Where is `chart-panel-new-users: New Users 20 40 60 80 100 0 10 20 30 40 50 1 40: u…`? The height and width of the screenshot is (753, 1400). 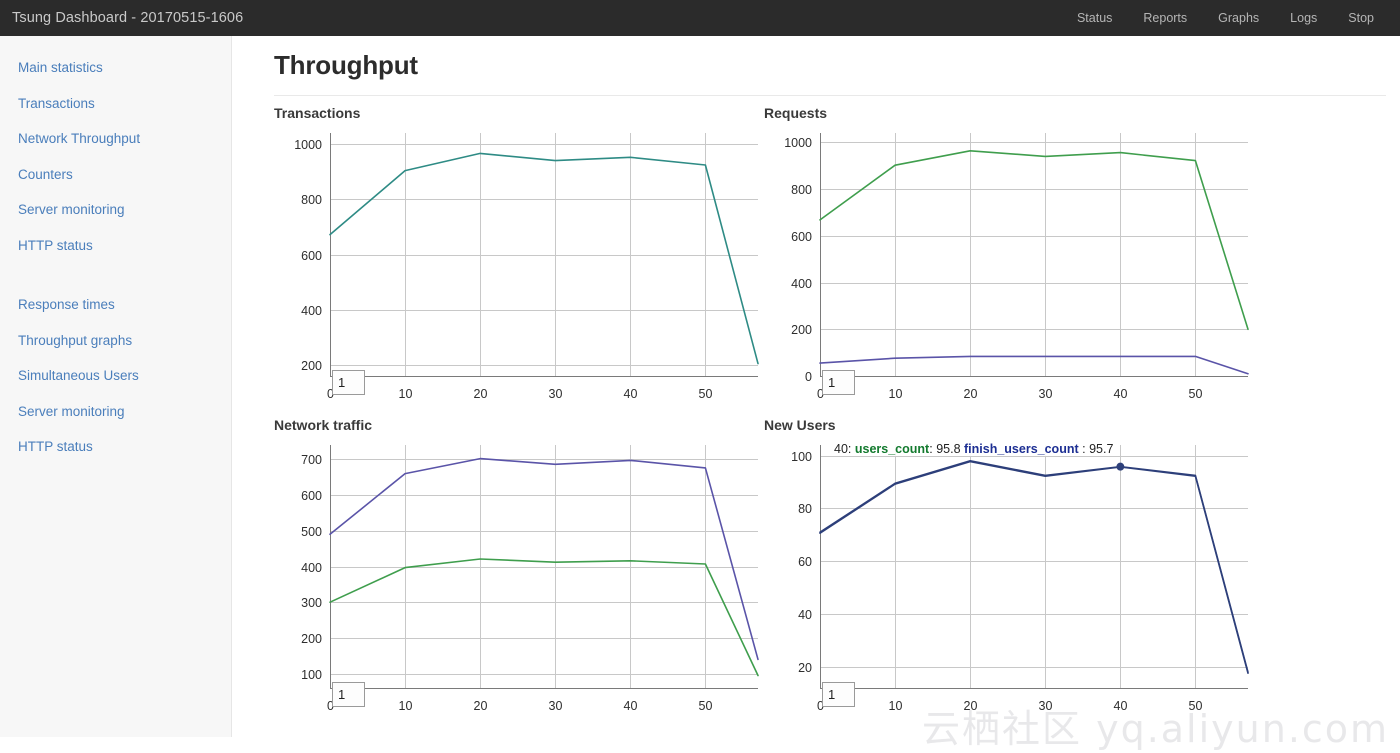
chart-panel-new-users: New Users 20 40 60 80 100 0 10 20 30 40 50 1 40: u… is located at coordinates (1009, 573).